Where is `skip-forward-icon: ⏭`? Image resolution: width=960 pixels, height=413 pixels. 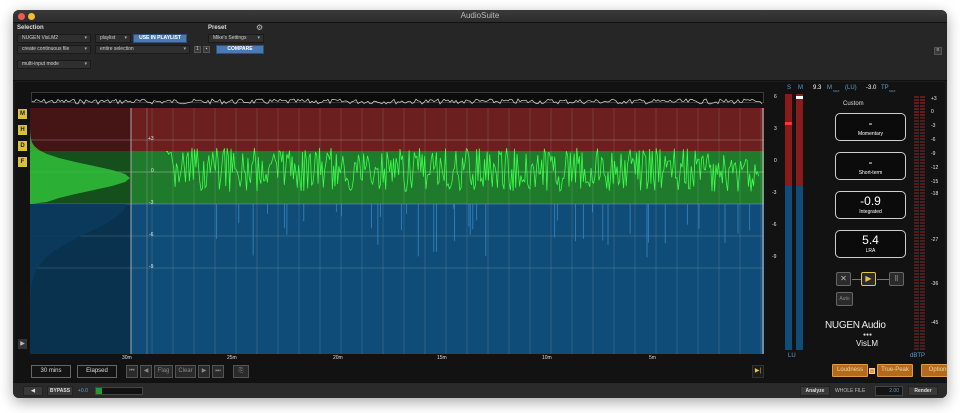 skip-forward-icon: ⏭ is located at coordinates (218, 371).